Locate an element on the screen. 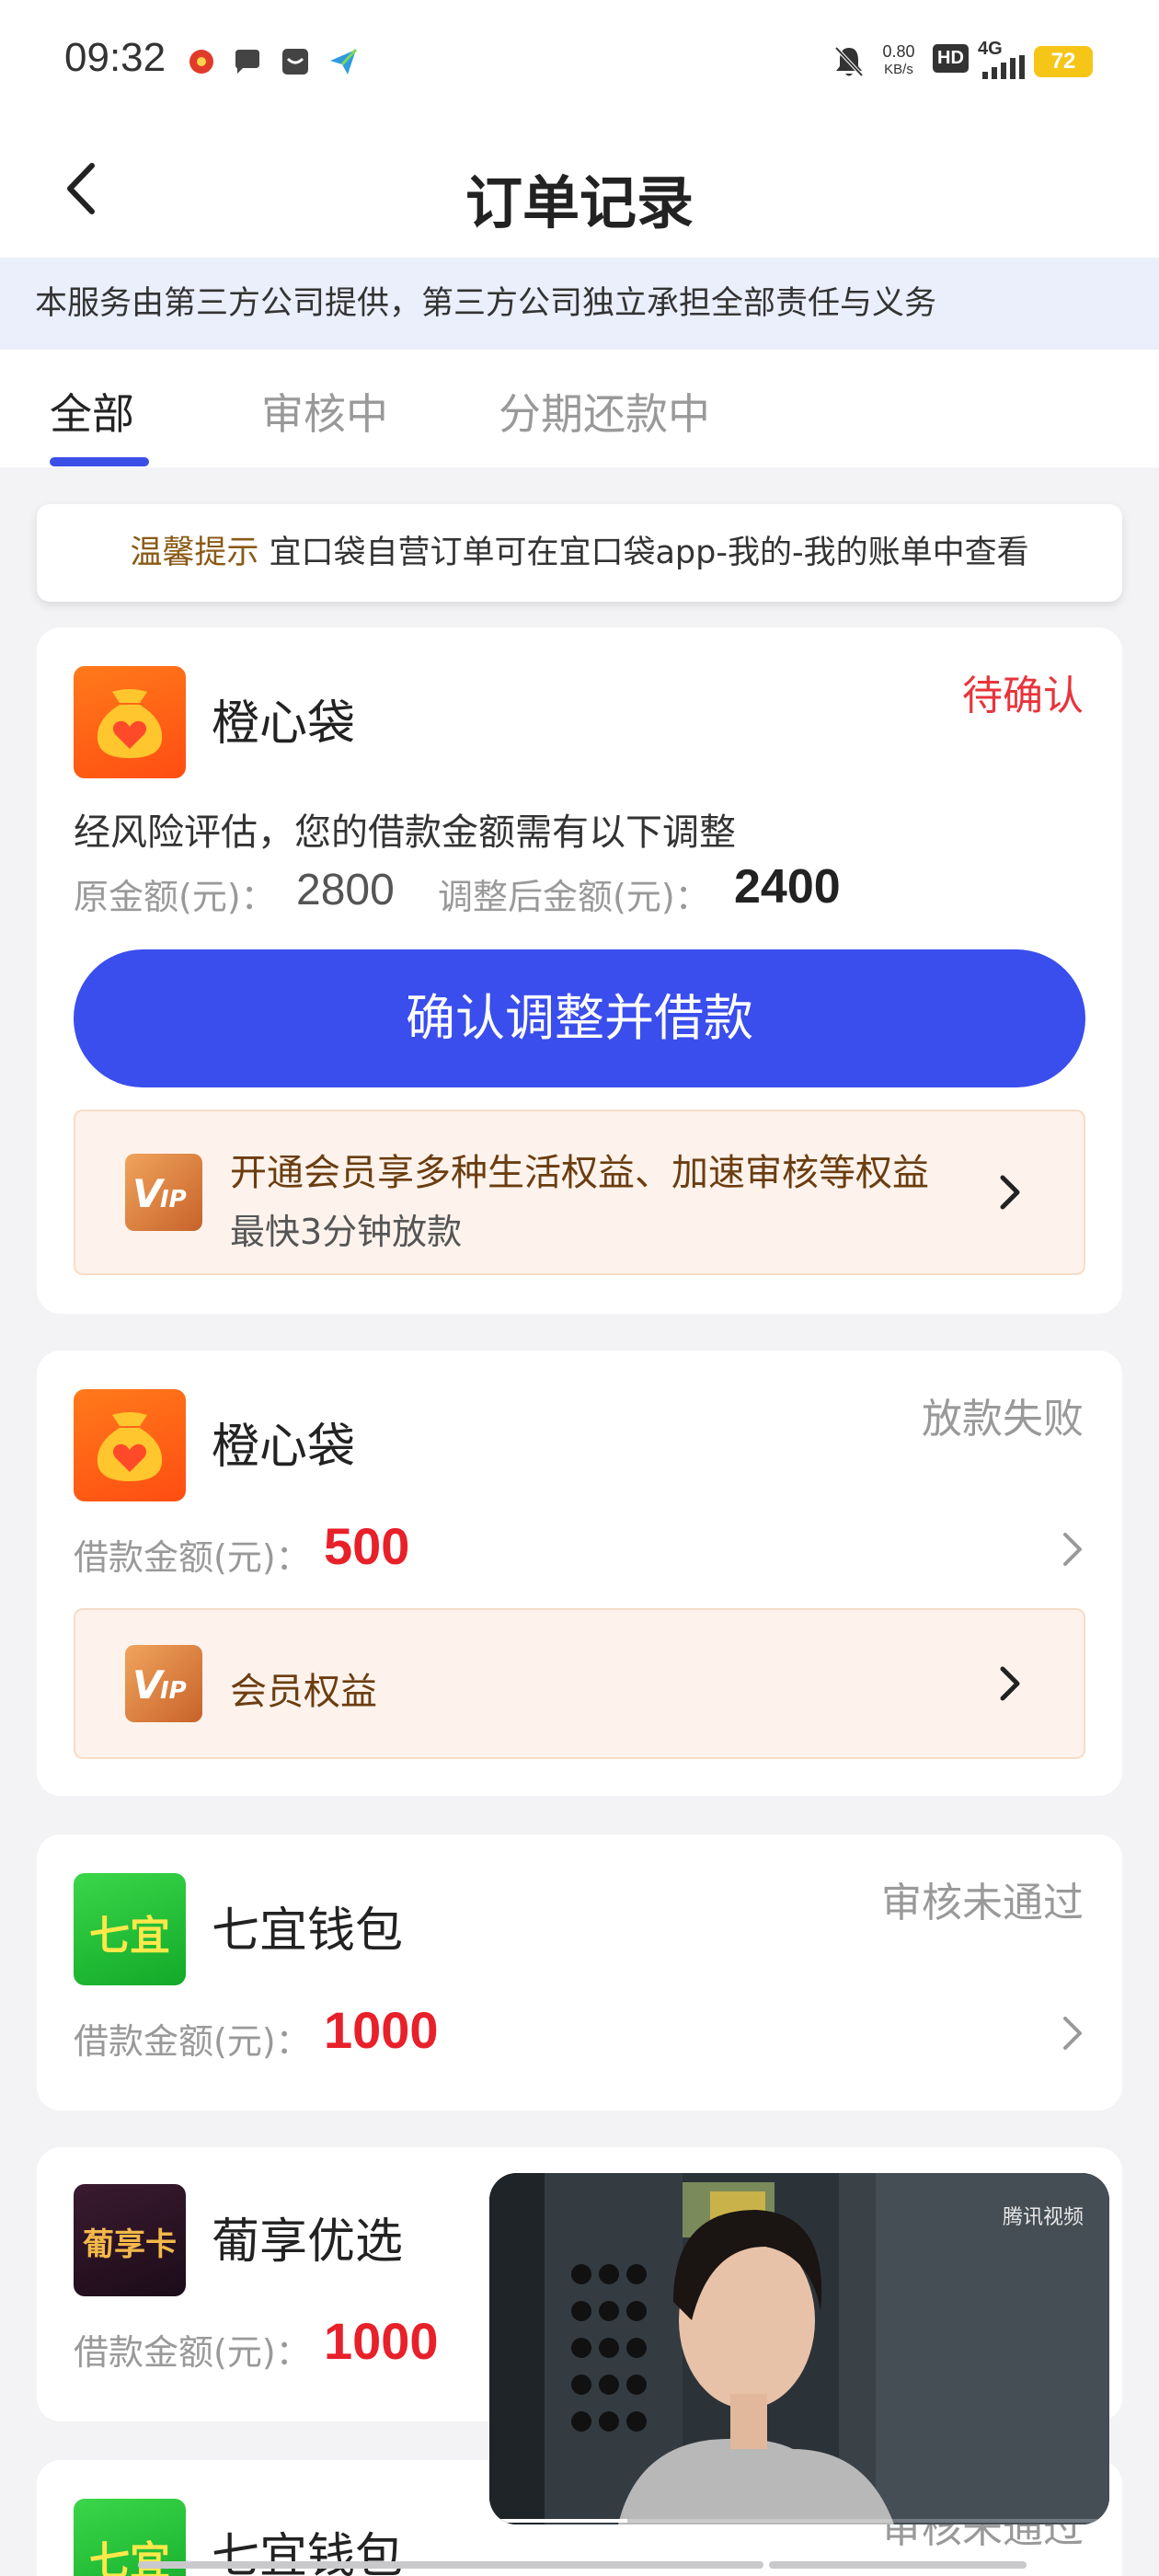 The image size is (1159, 2576). order-tabs: 全部 审核中 分期还款中 is located at coordinates (579, 408).